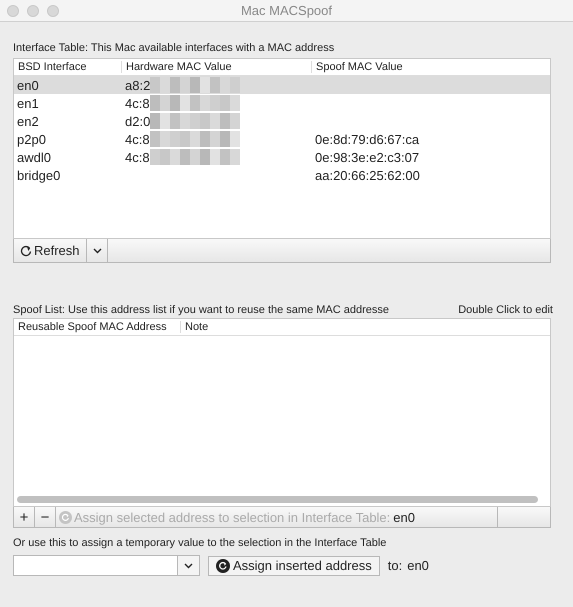 The height and width of the screenshot is (607, 573). Describe the element at coordinates (367, 139) in the screenshot. I see `table-cell: 0e:8d:79:d6:67:ca` at that location.